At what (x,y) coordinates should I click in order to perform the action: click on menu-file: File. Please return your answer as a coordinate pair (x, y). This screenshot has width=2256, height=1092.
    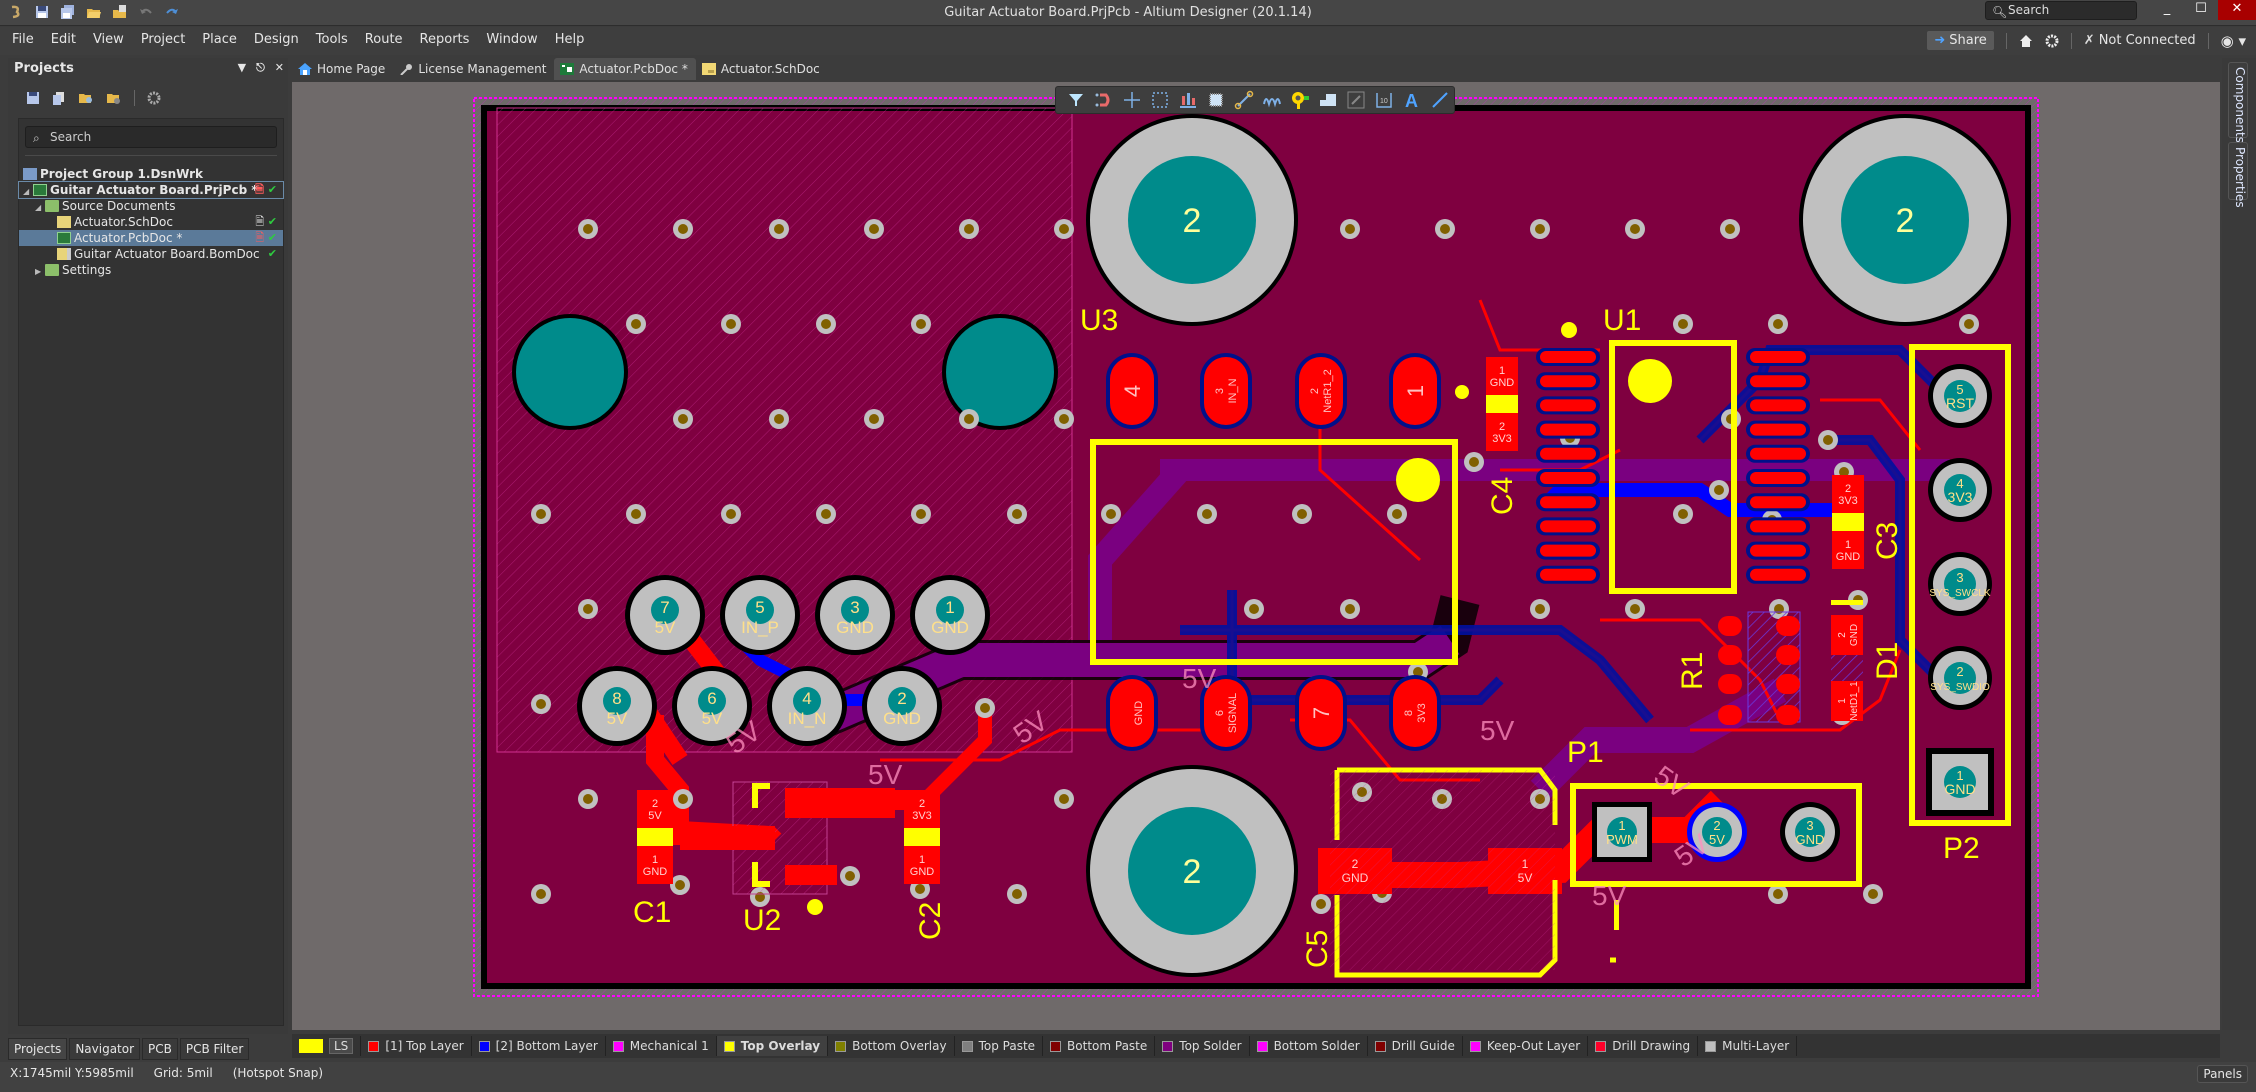
    Looking at the image, I should click on (23, 39).